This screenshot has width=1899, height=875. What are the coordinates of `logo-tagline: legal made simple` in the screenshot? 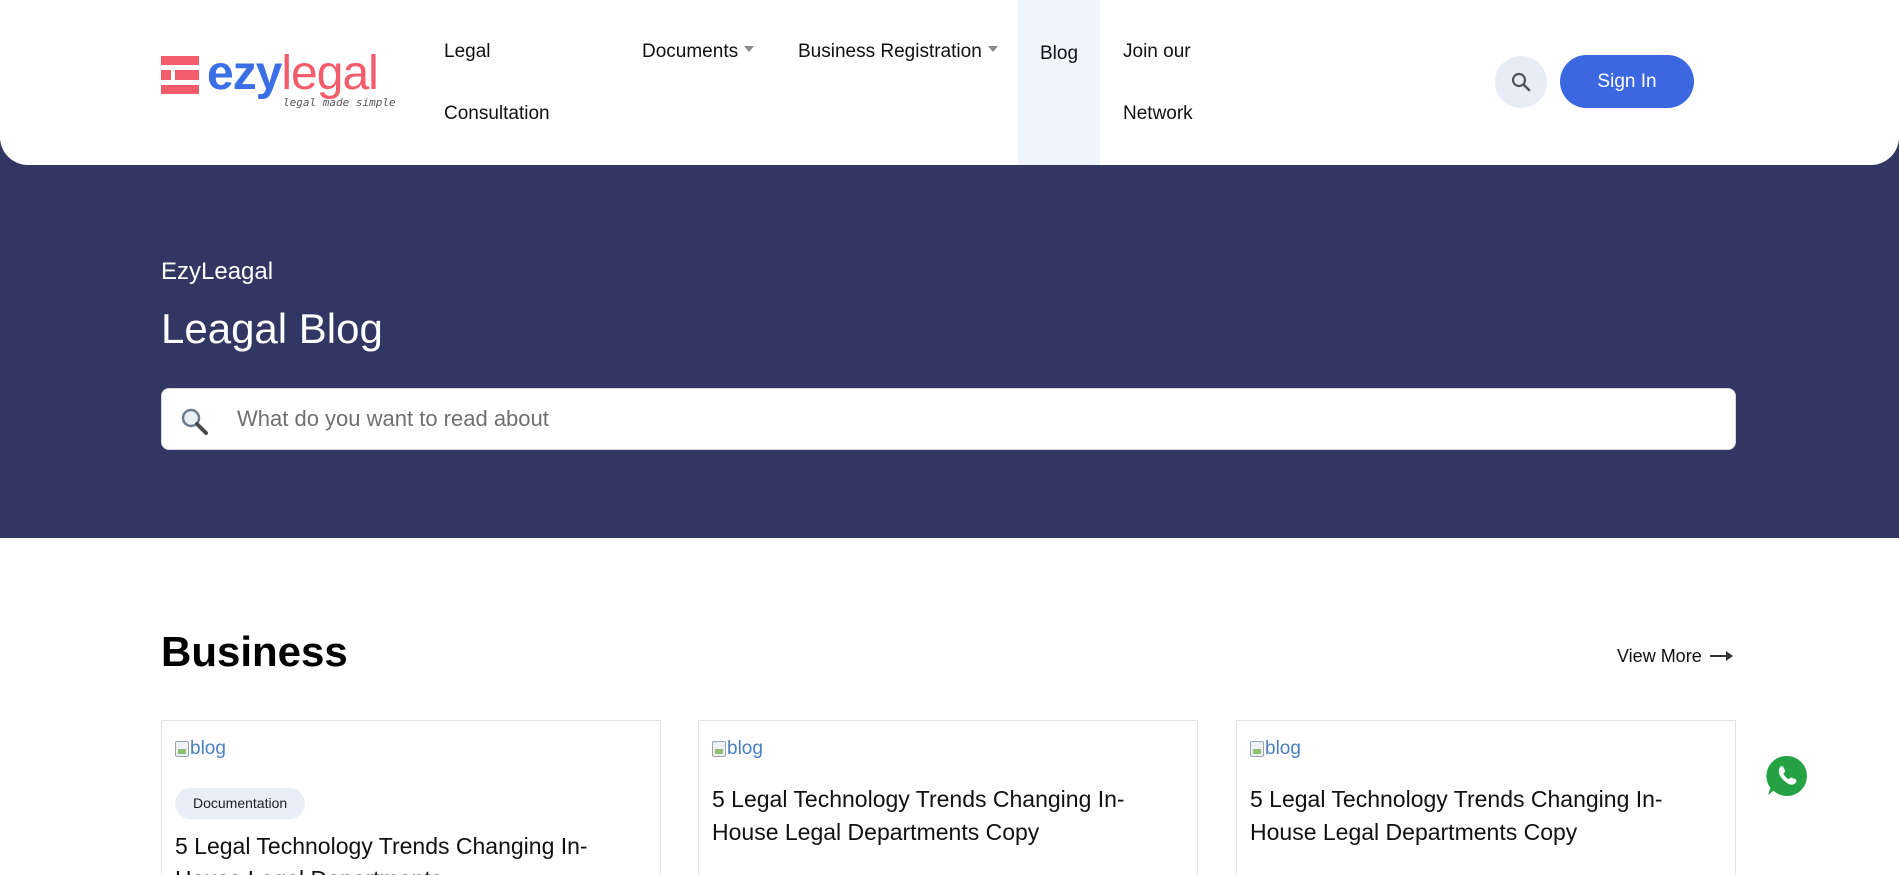 It's located at (339, 102).